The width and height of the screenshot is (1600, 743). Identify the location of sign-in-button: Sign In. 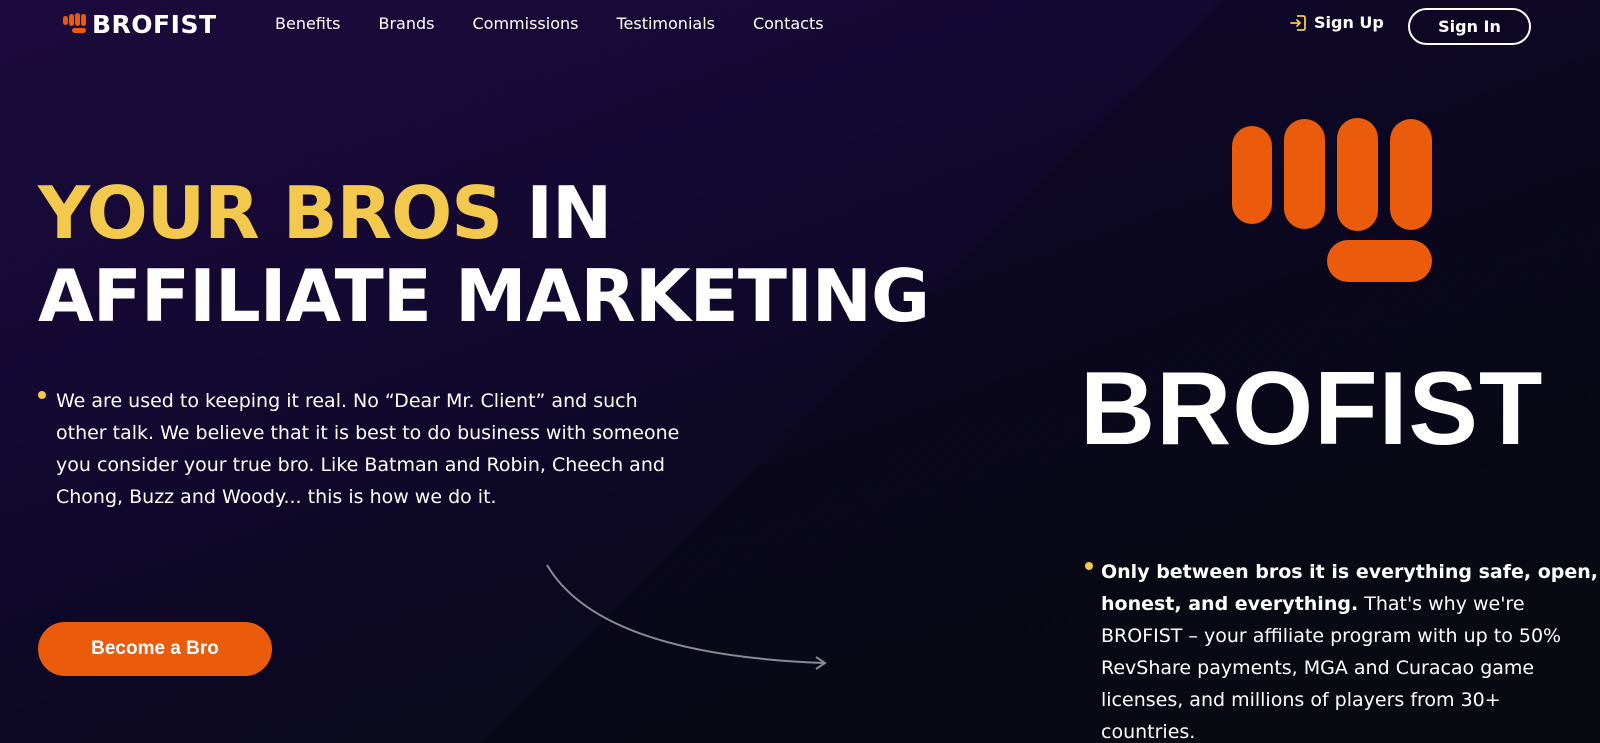
(1469, 26).